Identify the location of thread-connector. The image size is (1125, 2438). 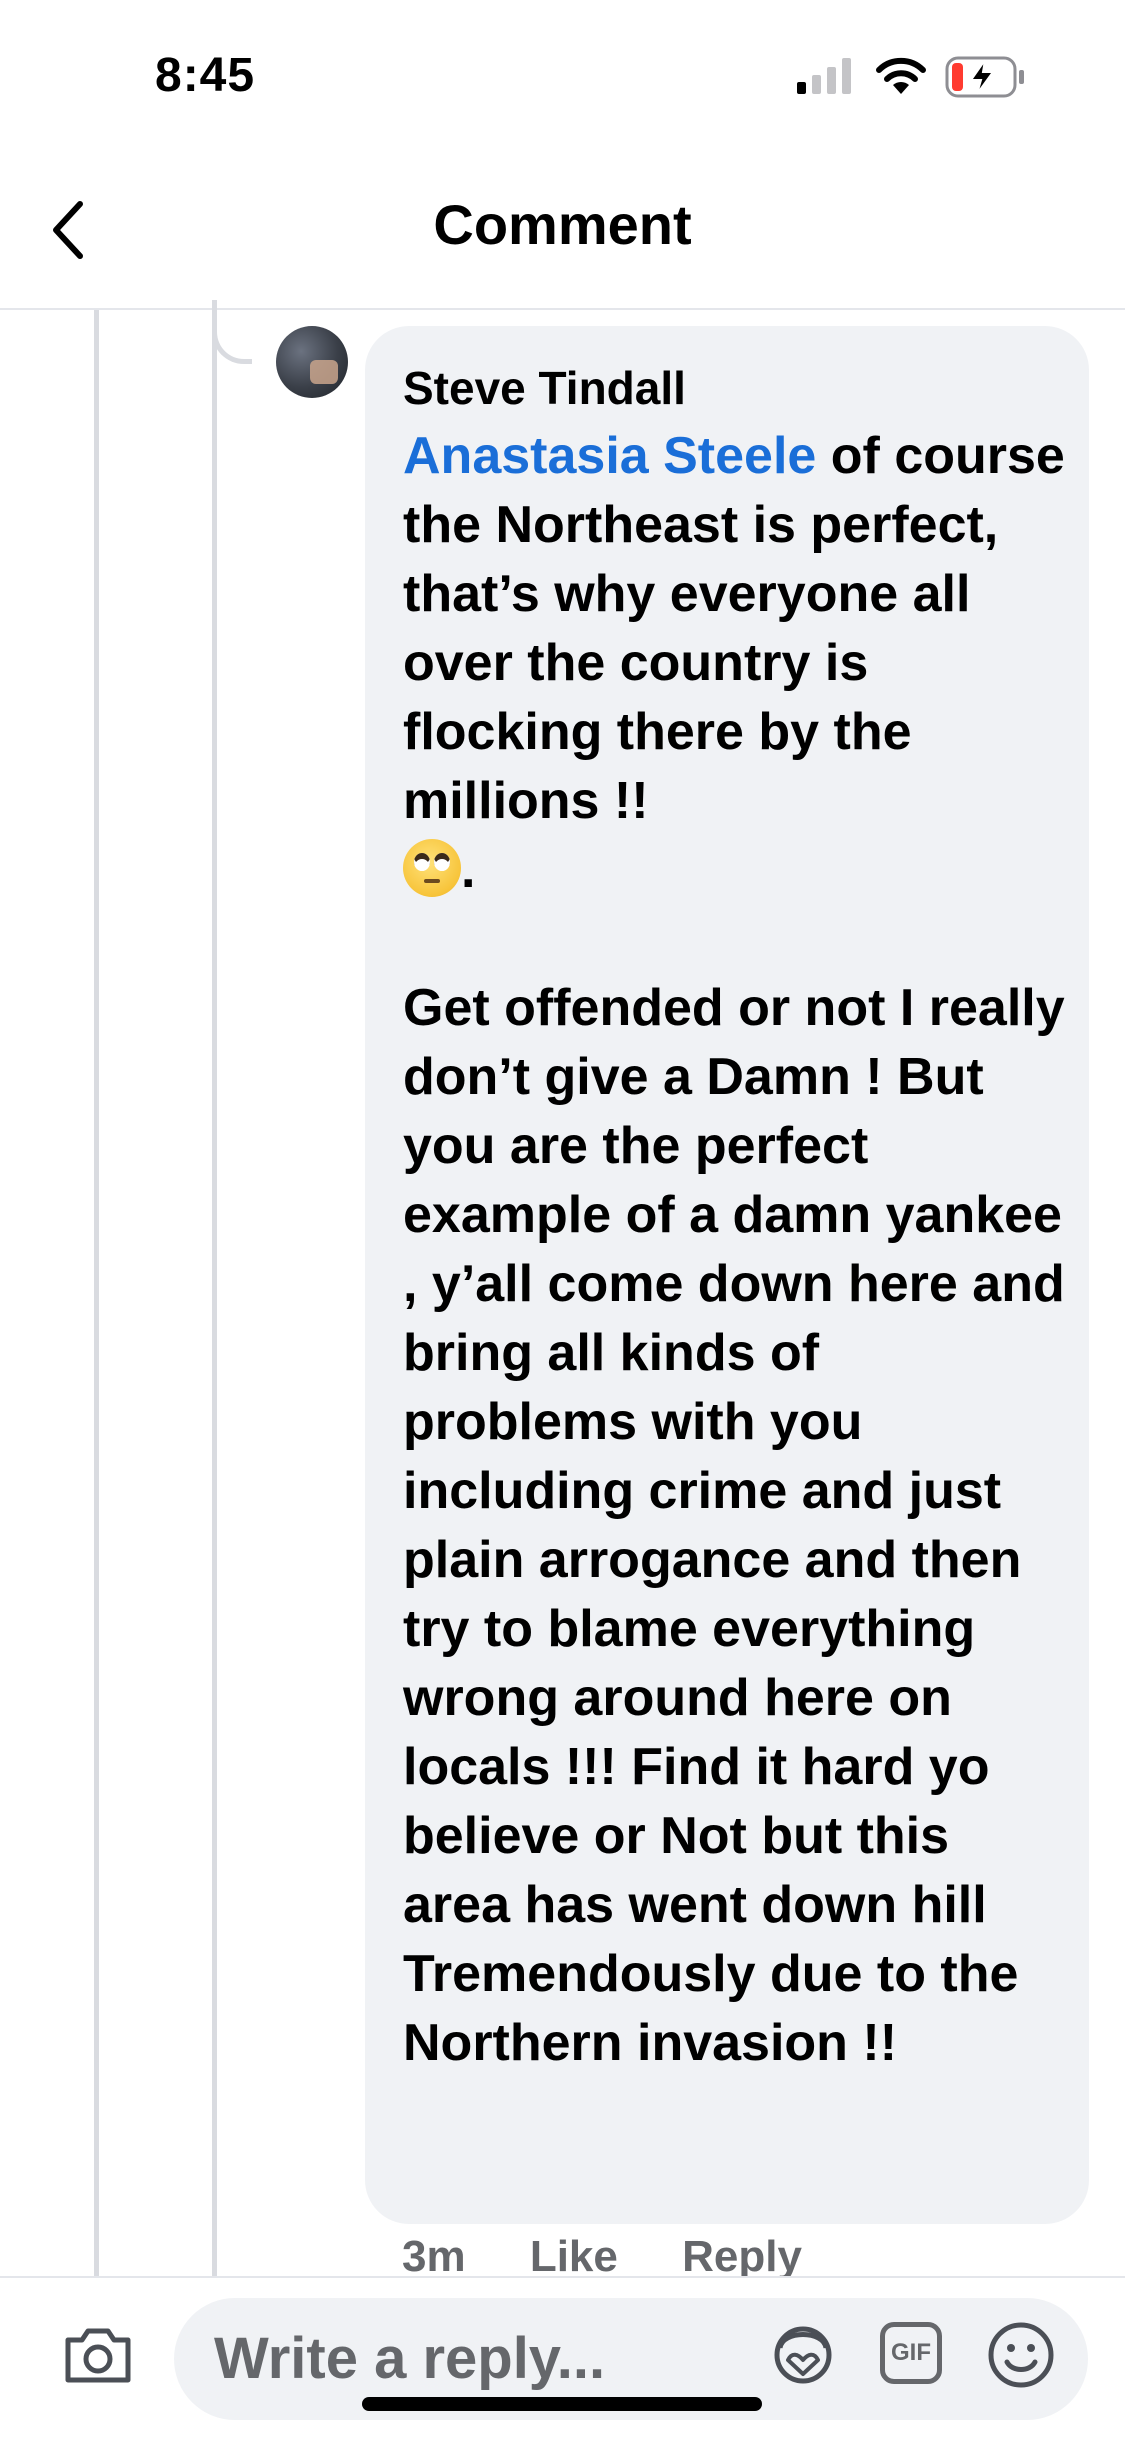
(232, 332).